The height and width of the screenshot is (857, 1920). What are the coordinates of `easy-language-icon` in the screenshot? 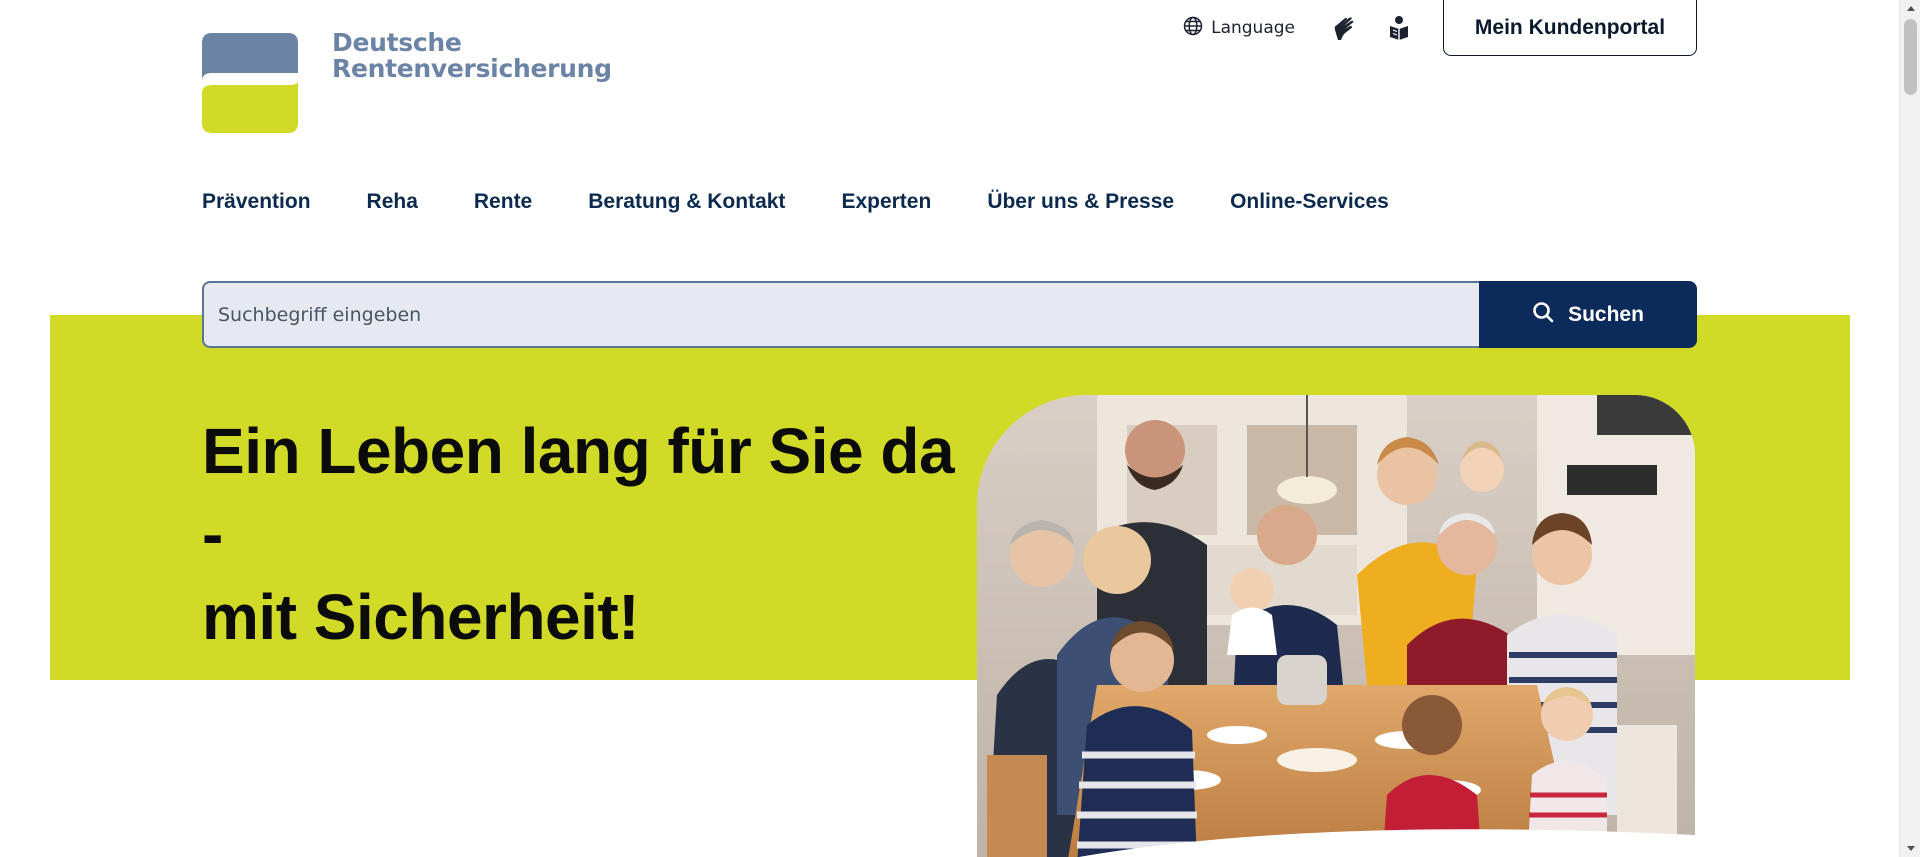 It's located at (1399, 28).